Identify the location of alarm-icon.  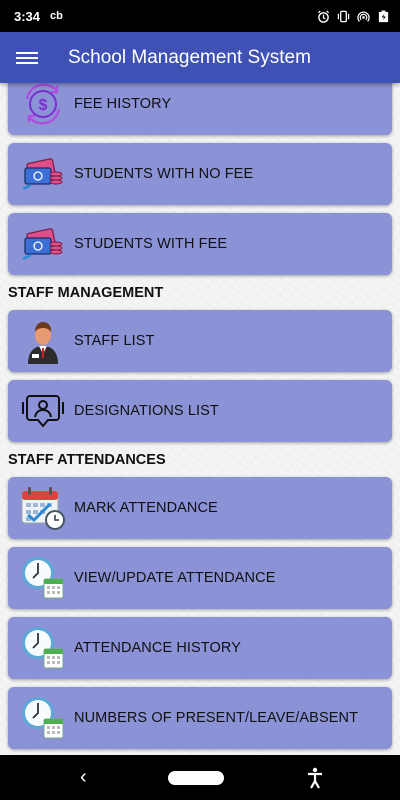
(323, 16).